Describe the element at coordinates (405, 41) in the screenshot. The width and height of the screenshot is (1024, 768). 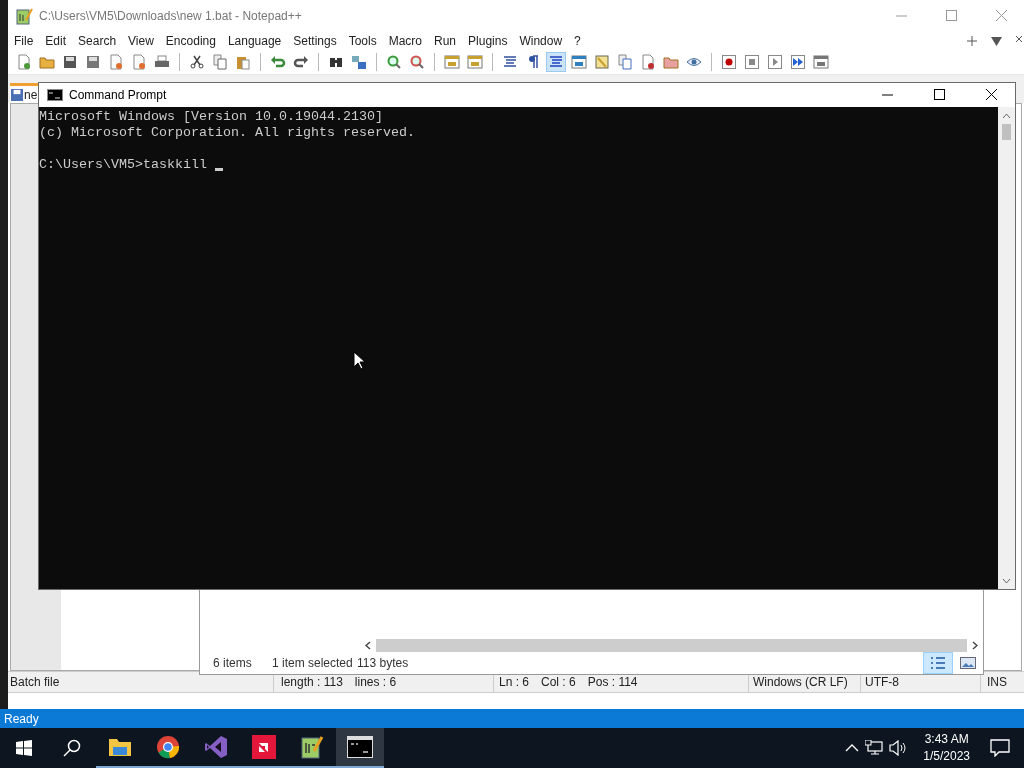
I see `menu-item: Macro` at that location.